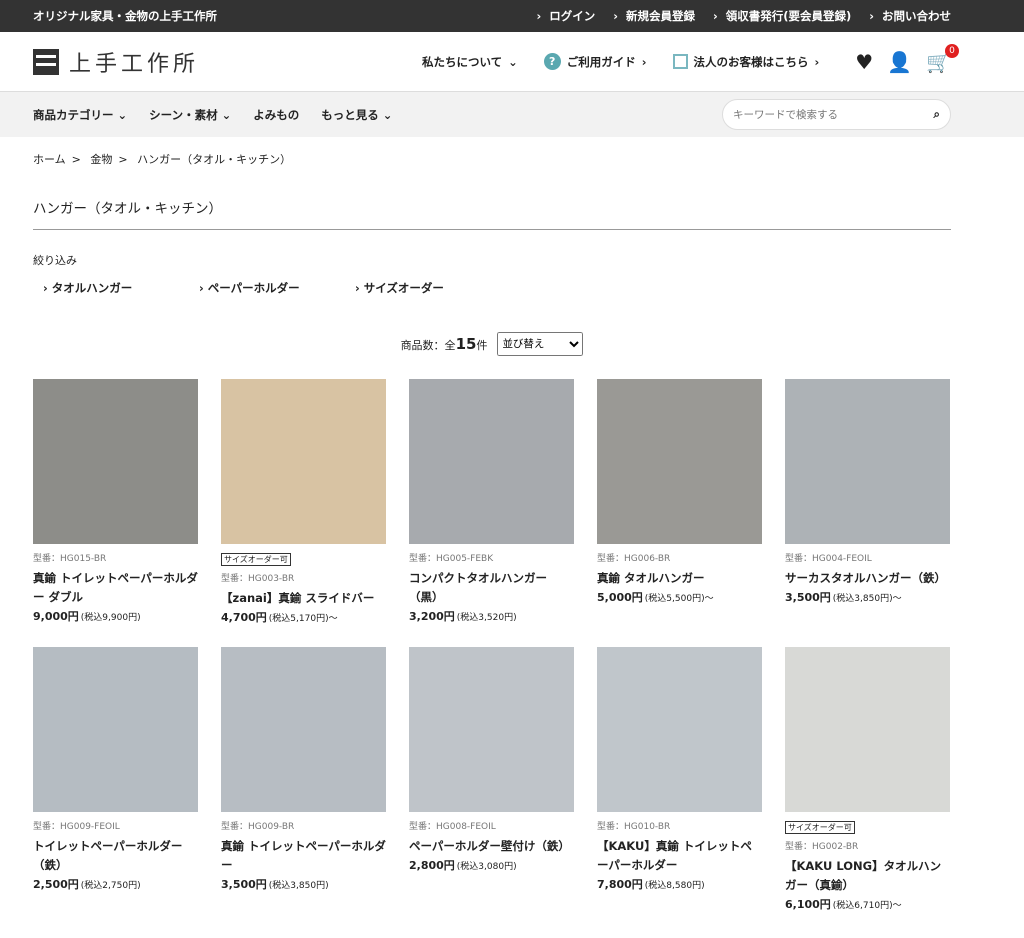 The image size is (1024, 938). I want to click on contact-link: お問い合わせ, so click(910, 16).